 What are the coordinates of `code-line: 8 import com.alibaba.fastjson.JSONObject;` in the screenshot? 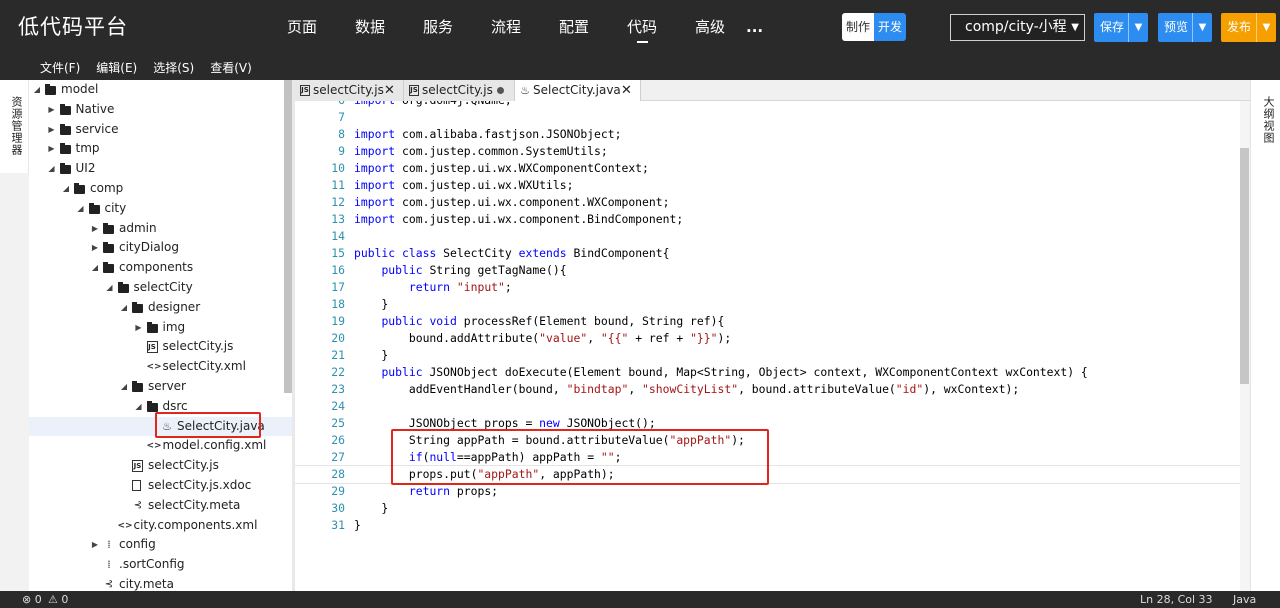 It's located at (767, 134).